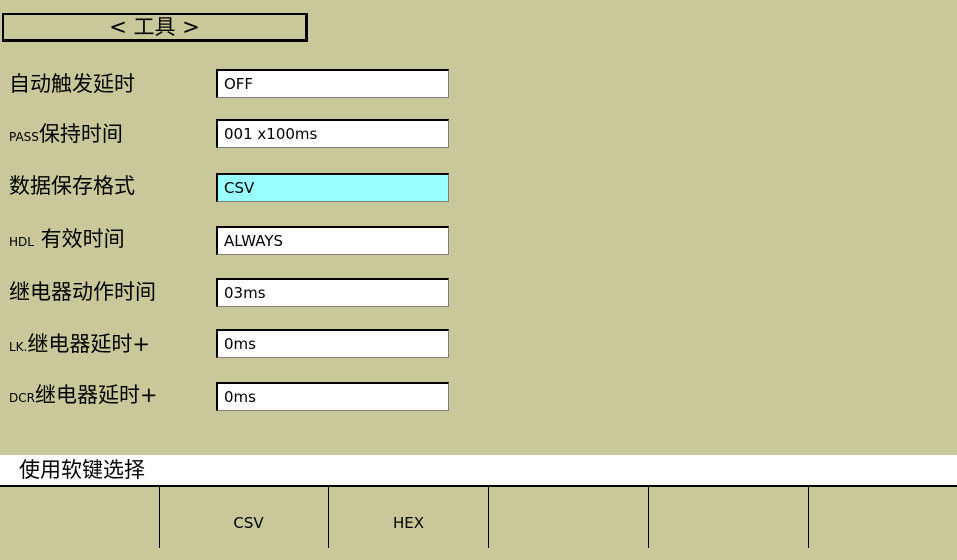 This screenshot has width=957, height=560. I want to click on page-title: < 工具 >, so click(155, 27).